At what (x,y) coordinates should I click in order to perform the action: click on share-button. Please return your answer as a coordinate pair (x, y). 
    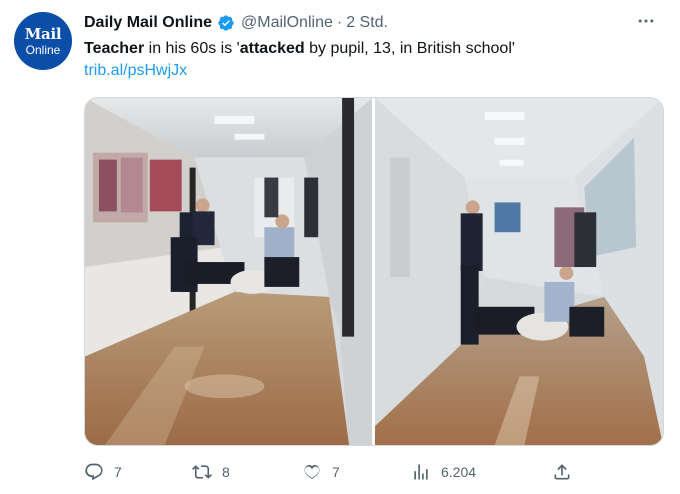
    Looking at the image, I should click on (567, 472).